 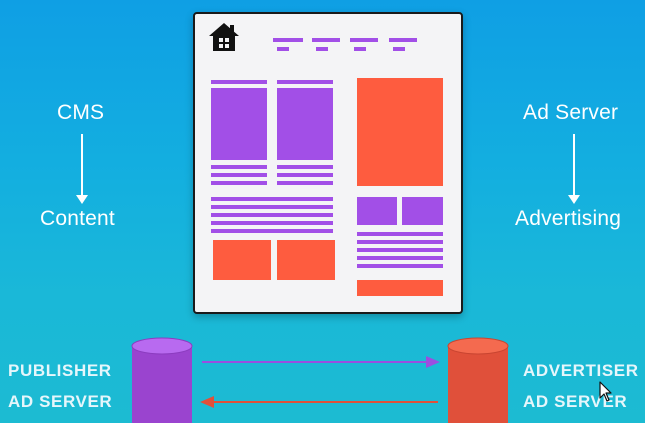 I want to click on advertiser-label-line1: ADVERTISER, so click(x=581, y=370).